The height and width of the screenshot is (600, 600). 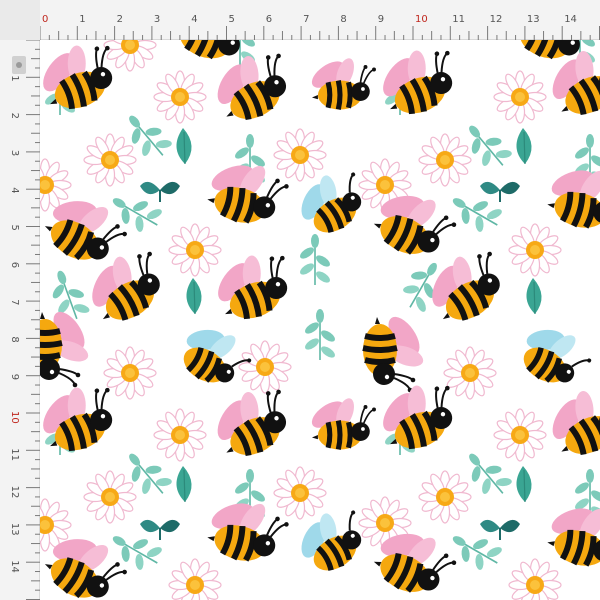 I want to click on ruler-left-label: 1, so click(x=14, y=78).